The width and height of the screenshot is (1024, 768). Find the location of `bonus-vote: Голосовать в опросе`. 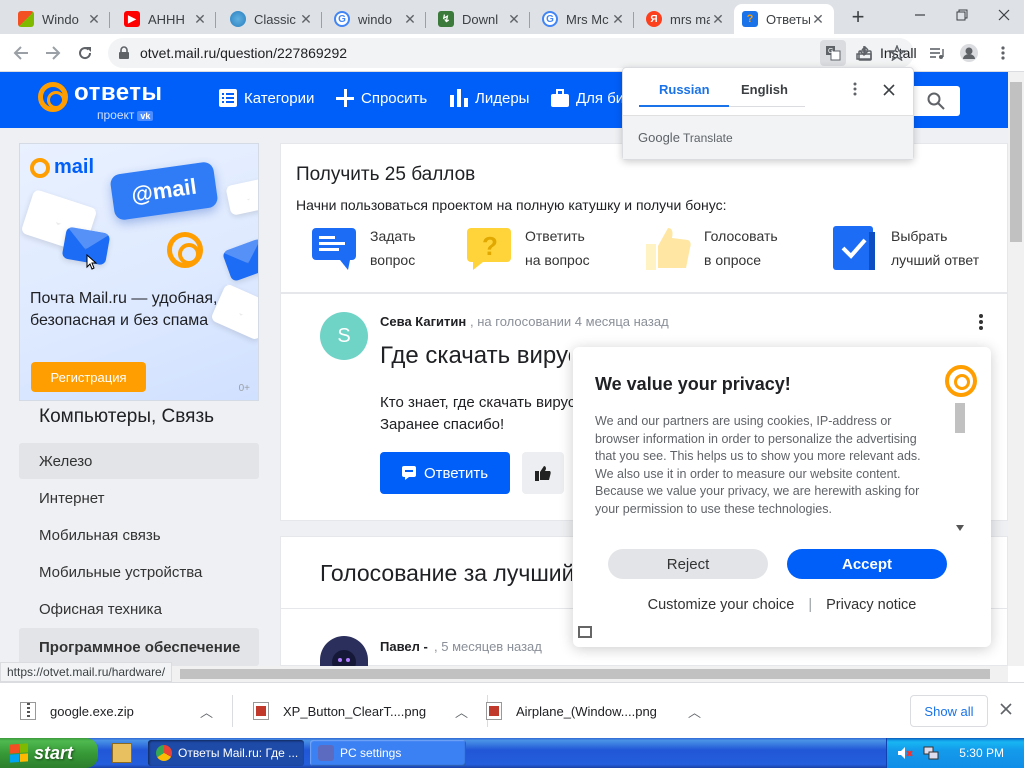

bonus-vote: Голосовать в опросе is located at coordinates (734, 248).